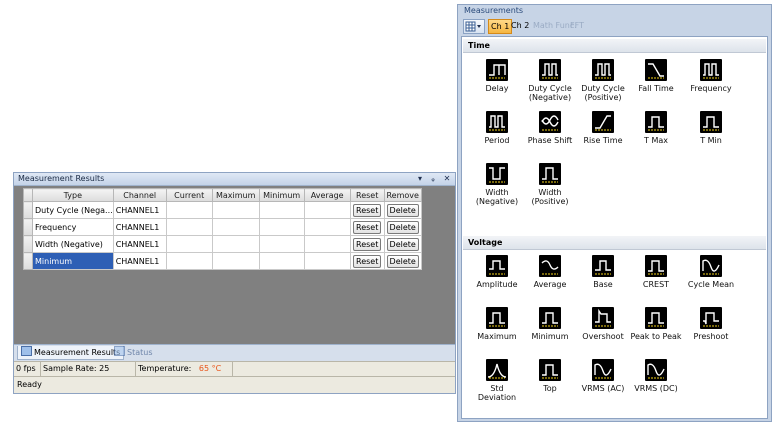  Describe the element at coordinates (73, 261) in the screenshot. I see `cell-type: Minimum` at that location.